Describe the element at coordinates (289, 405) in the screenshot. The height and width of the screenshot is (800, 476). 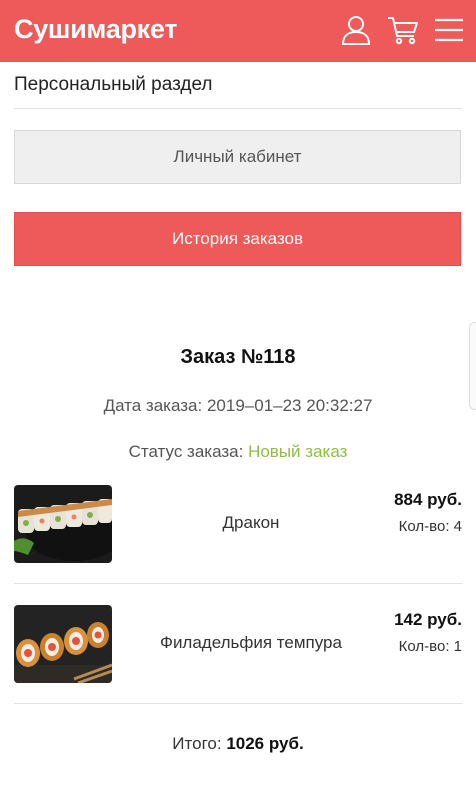
I see `order-date-value: 2019–01–23 20:32:27` at that location.